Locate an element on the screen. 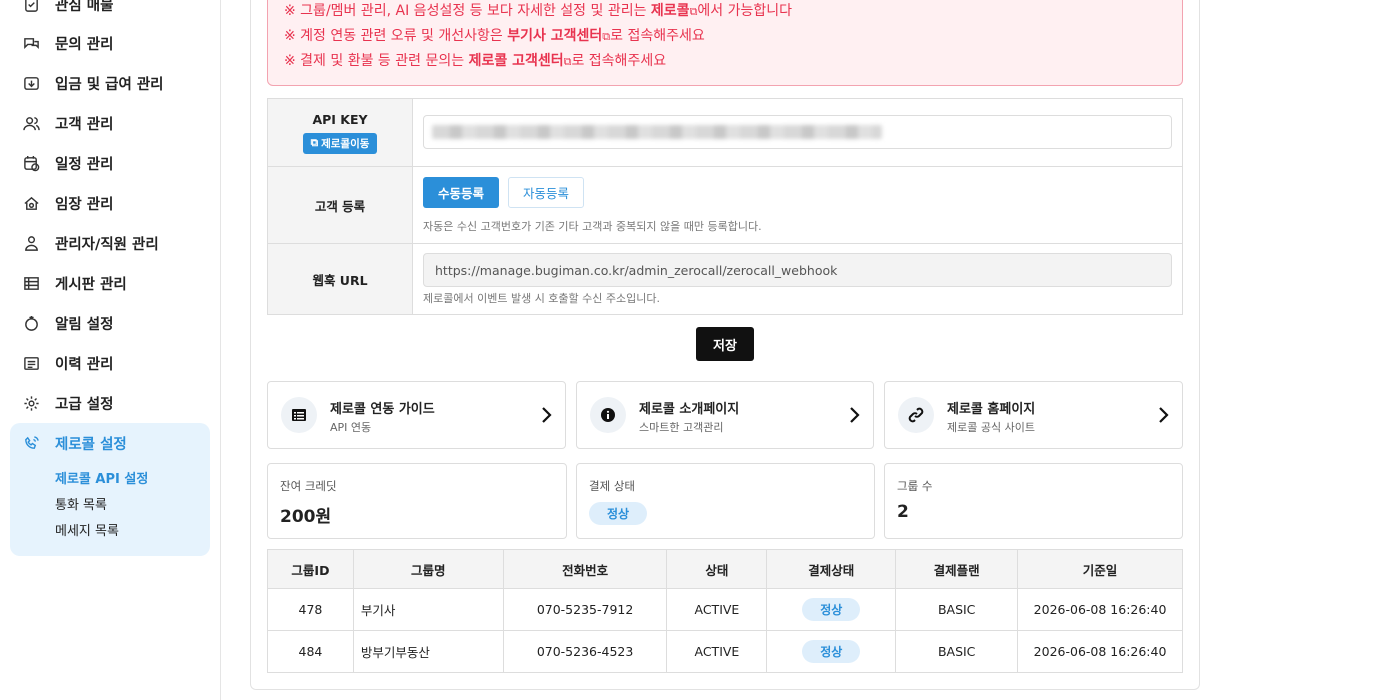 The image size is (1400, 700). favorite-listing-icon is located at coordinates (31, 6).